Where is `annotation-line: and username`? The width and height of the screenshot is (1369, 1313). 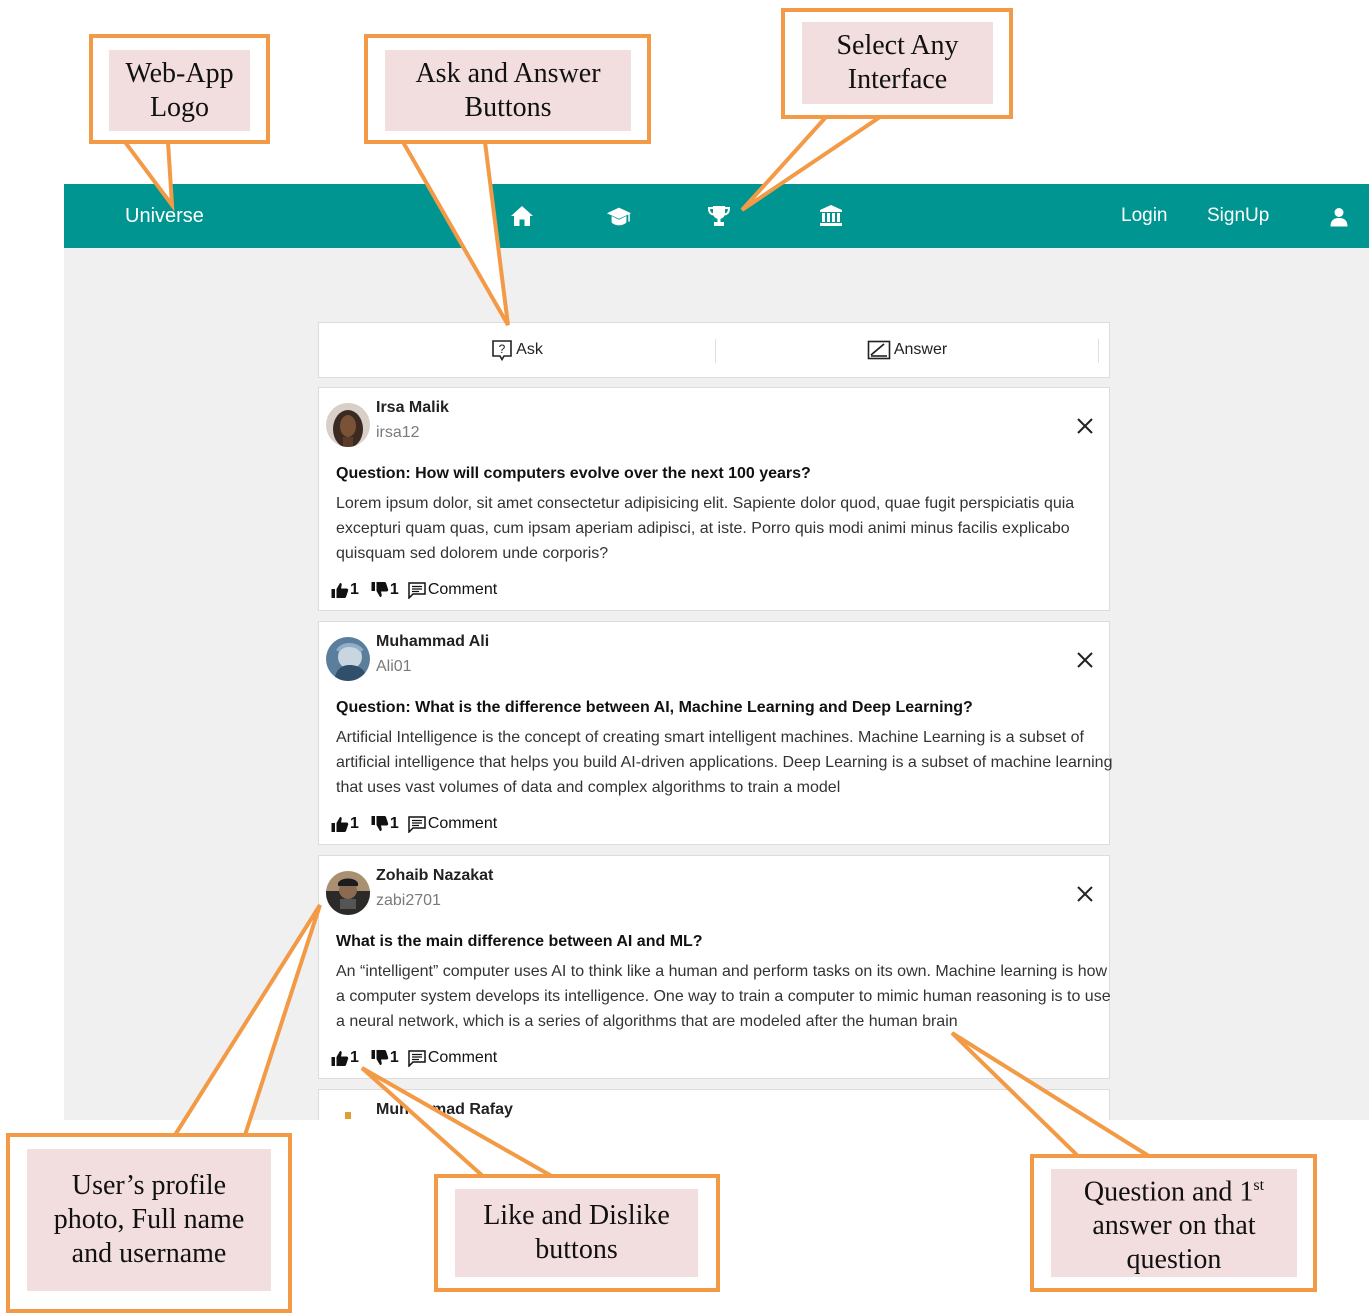 annotation-line: and username is located at coordinates (149, 1253).